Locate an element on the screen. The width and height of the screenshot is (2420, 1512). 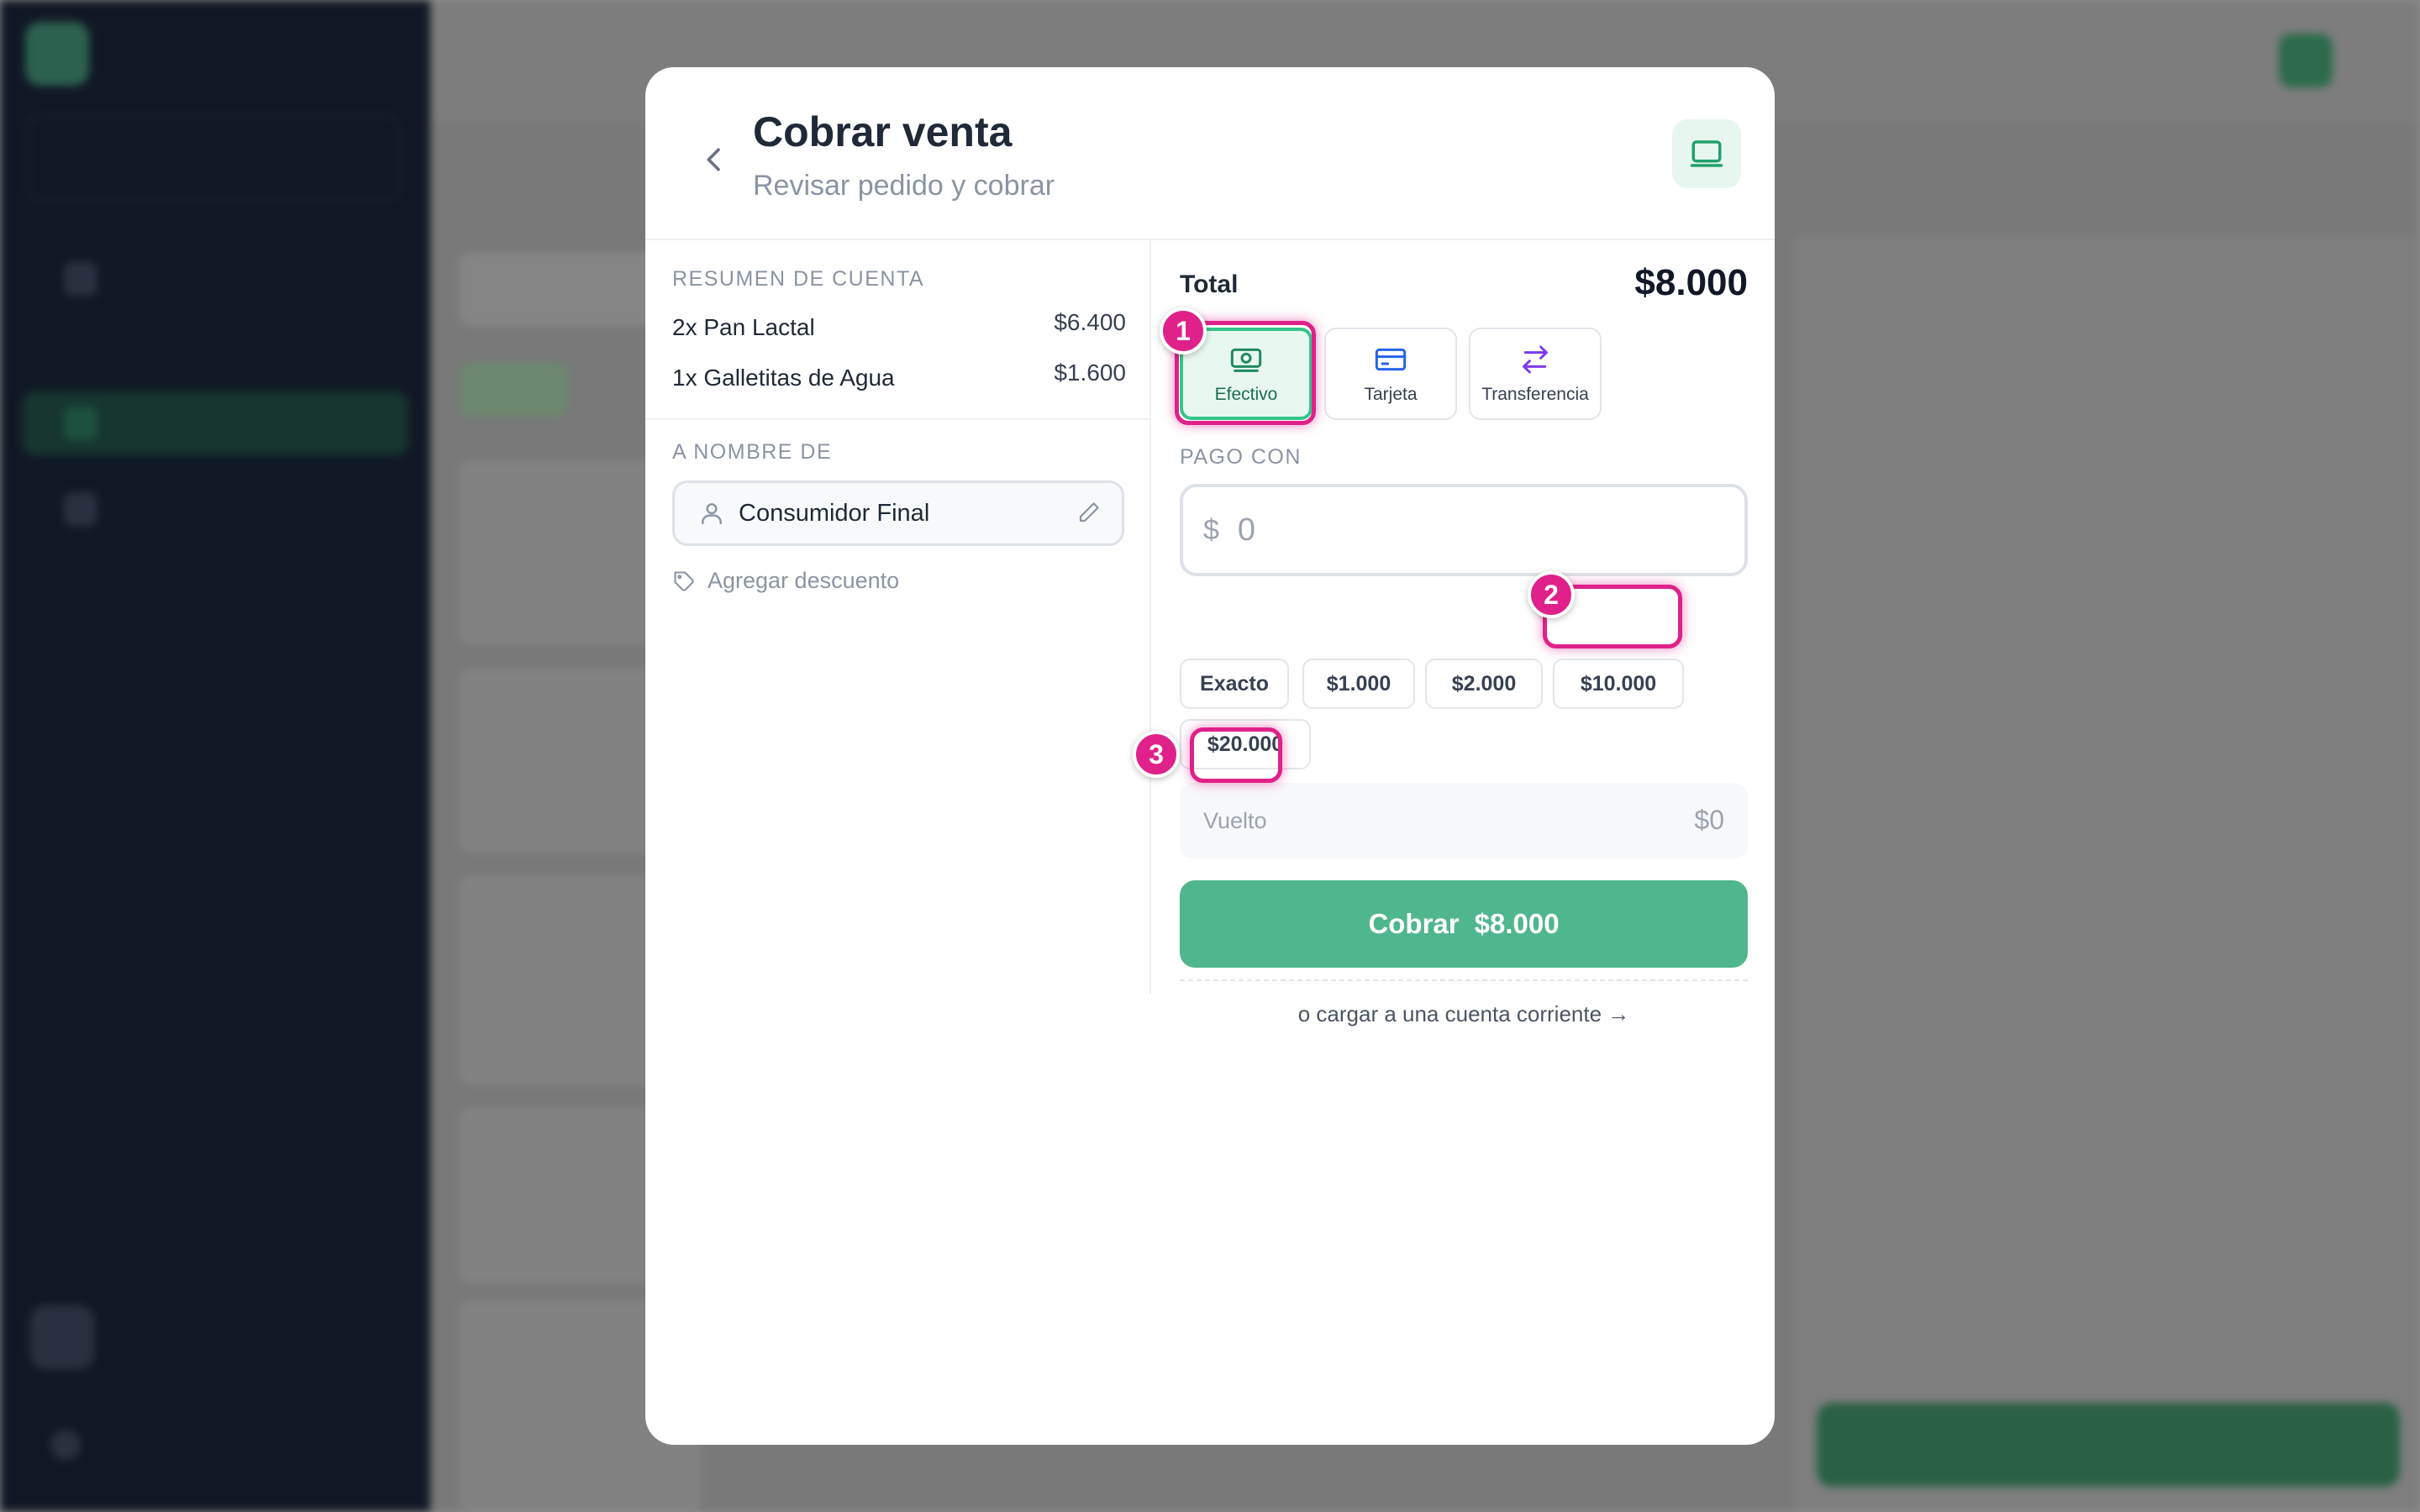
charge-label: Cobrar is located at coordinates (1414, 923).